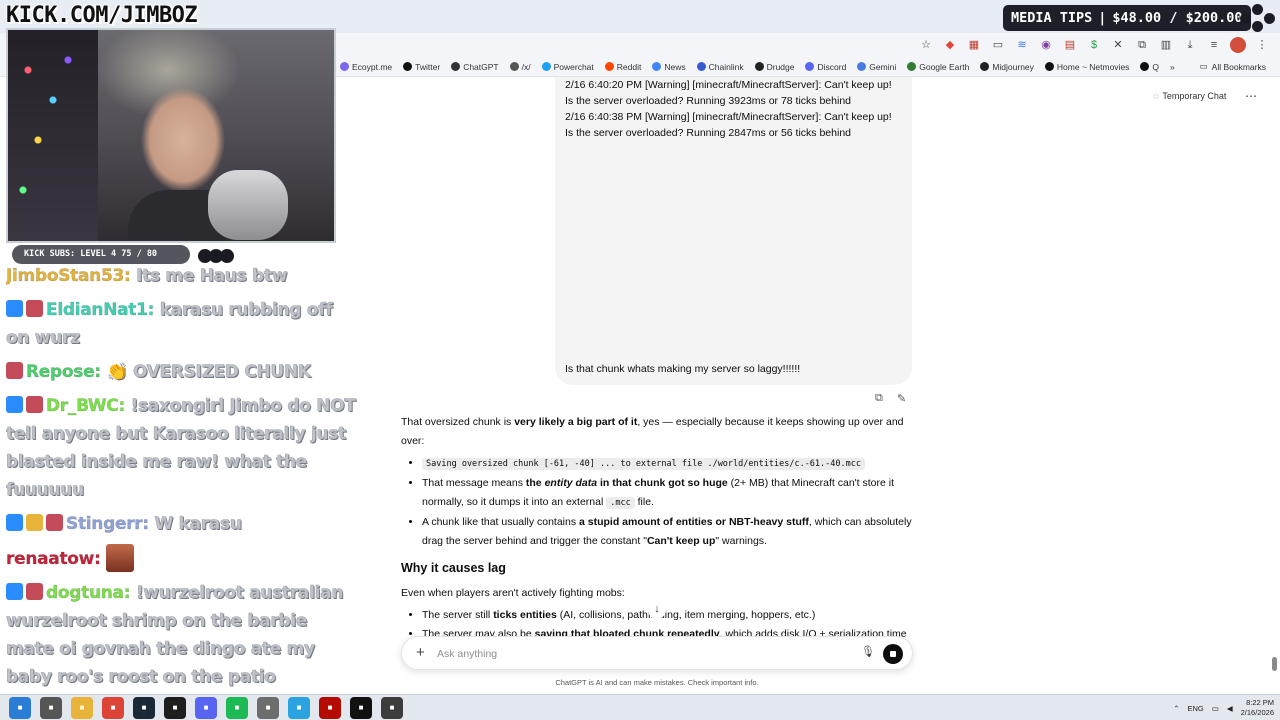  Describe the element at coordinates (1215, 708) in the screenshot. I see `network-icon: ▭` at that location.